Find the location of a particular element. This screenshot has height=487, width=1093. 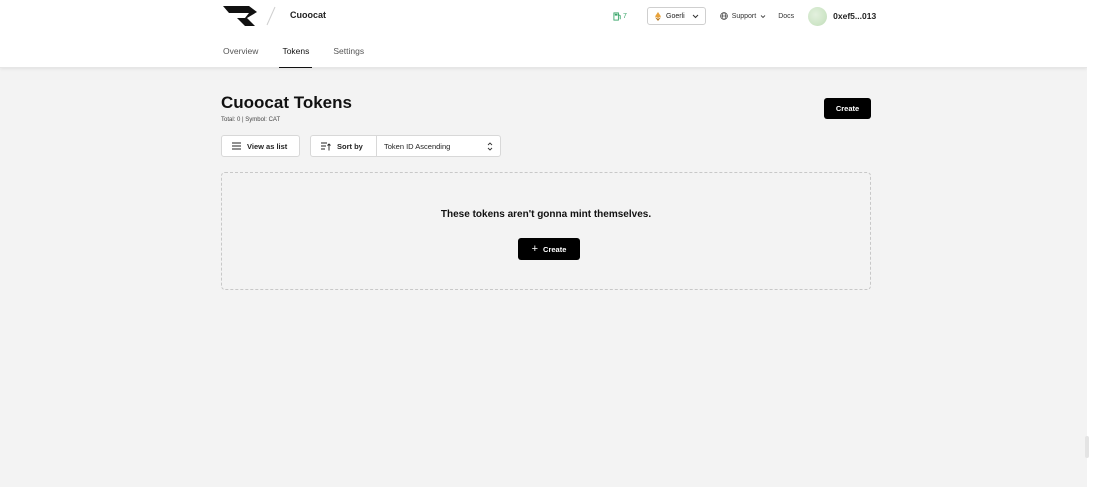

create-token-button: + Create is located at coordinates (549, 249).